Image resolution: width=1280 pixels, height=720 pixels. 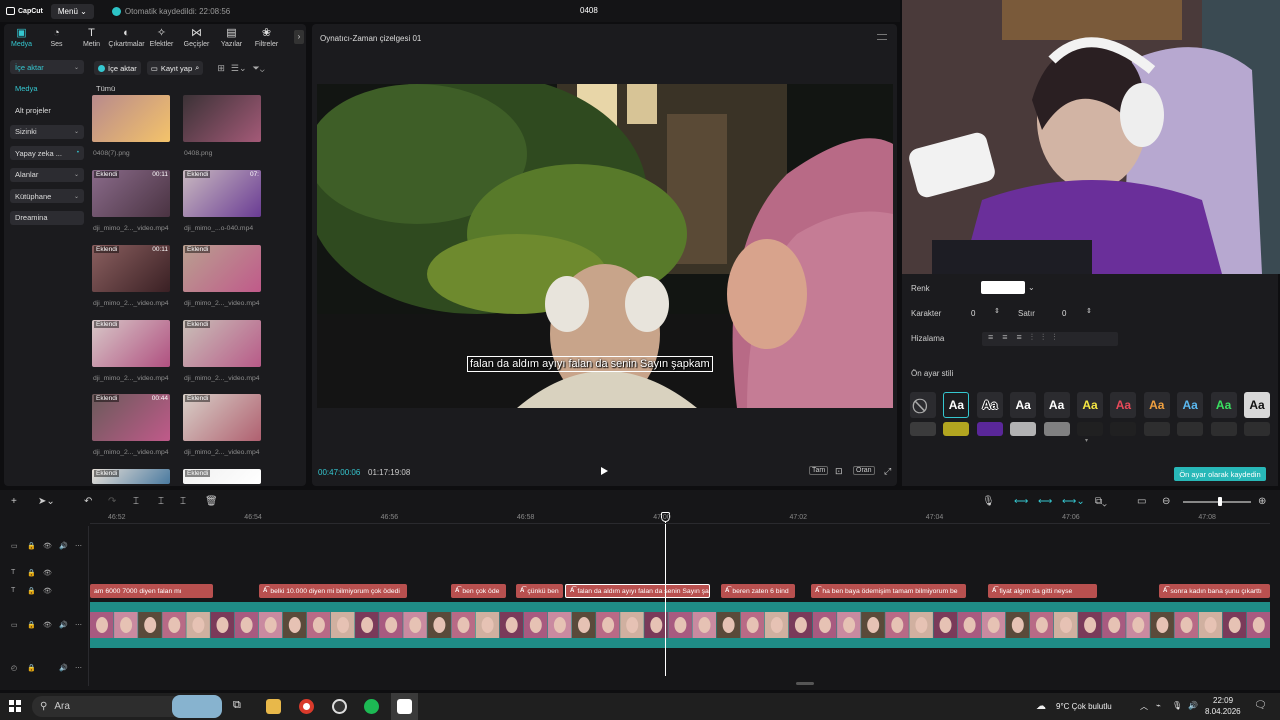 I want to click on text-clip: A͡ beren zaten 6 bind, so click(x=758, y=591).